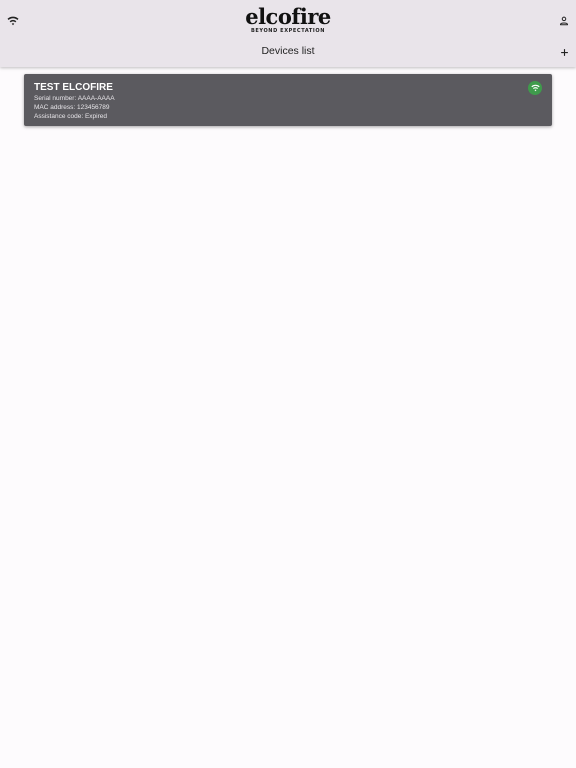  I want to click on add-device-button, so click(564, 52).